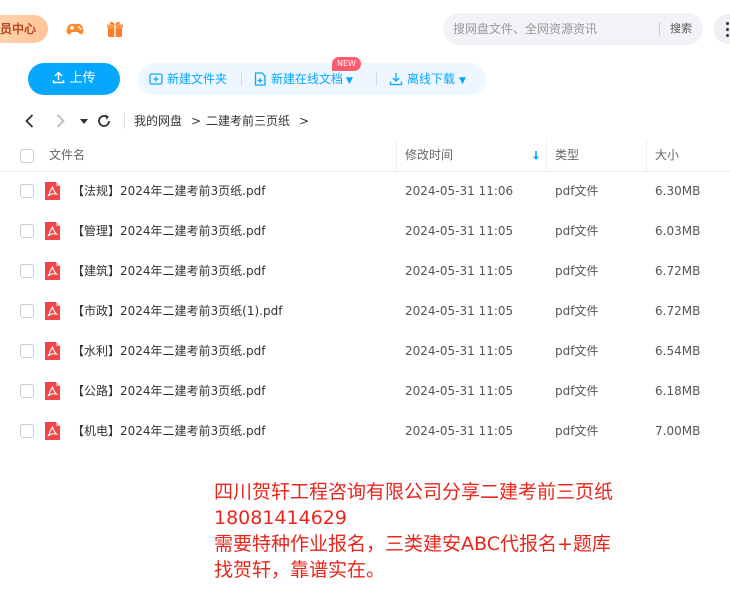 The height and width of the screenshot is (612, 730). What do you see at coordinates (659, 29) in the screenshot?
I see `search-divider` at bounding box center [659, 29].